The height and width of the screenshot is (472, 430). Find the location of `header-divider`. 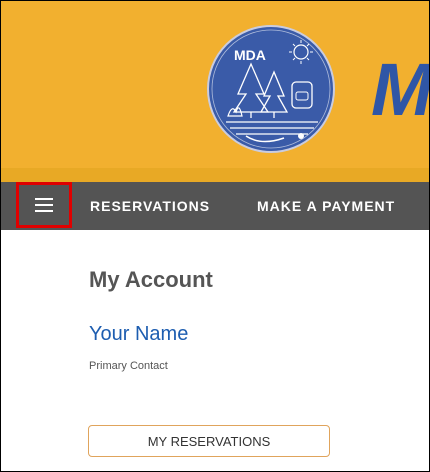

header-divider is located at coordinates (215, 175).